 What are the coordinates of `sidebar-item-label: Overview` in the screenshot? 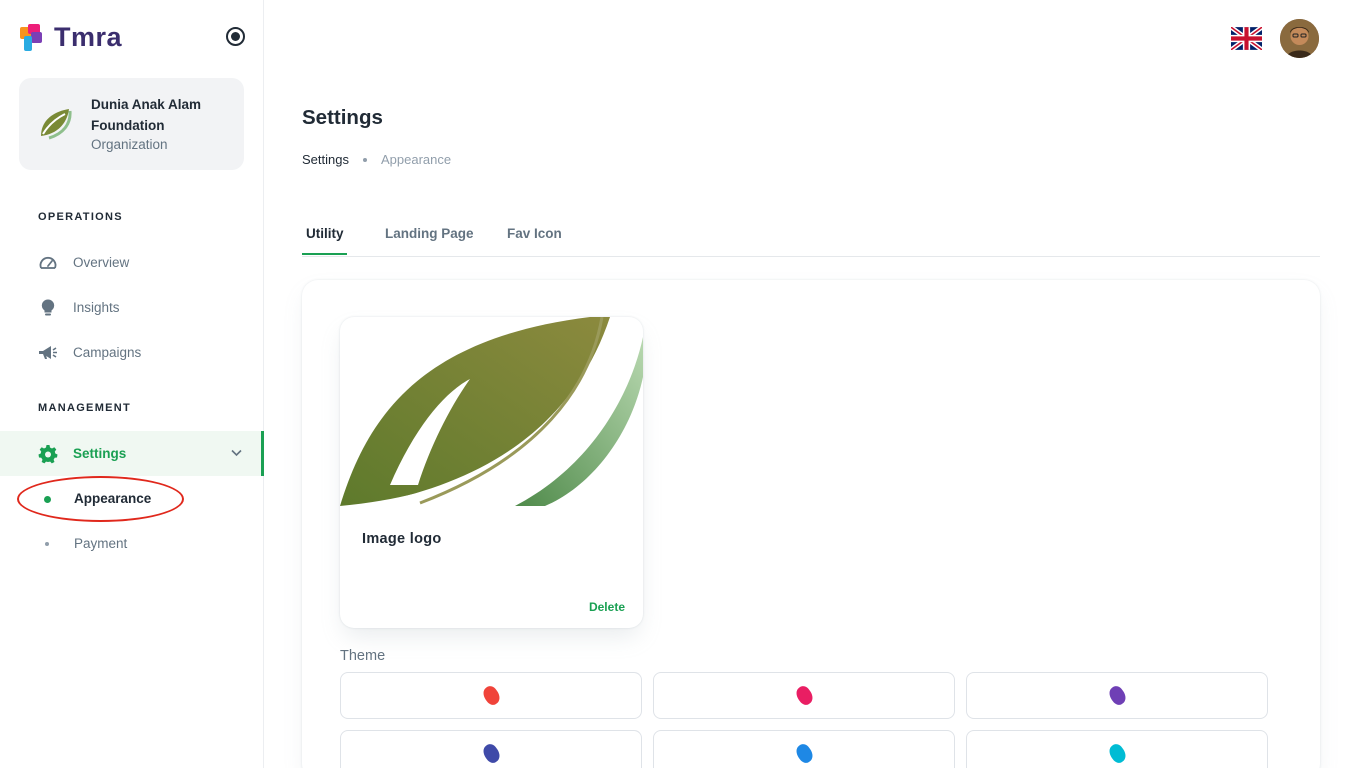 It's located at (101, 262).